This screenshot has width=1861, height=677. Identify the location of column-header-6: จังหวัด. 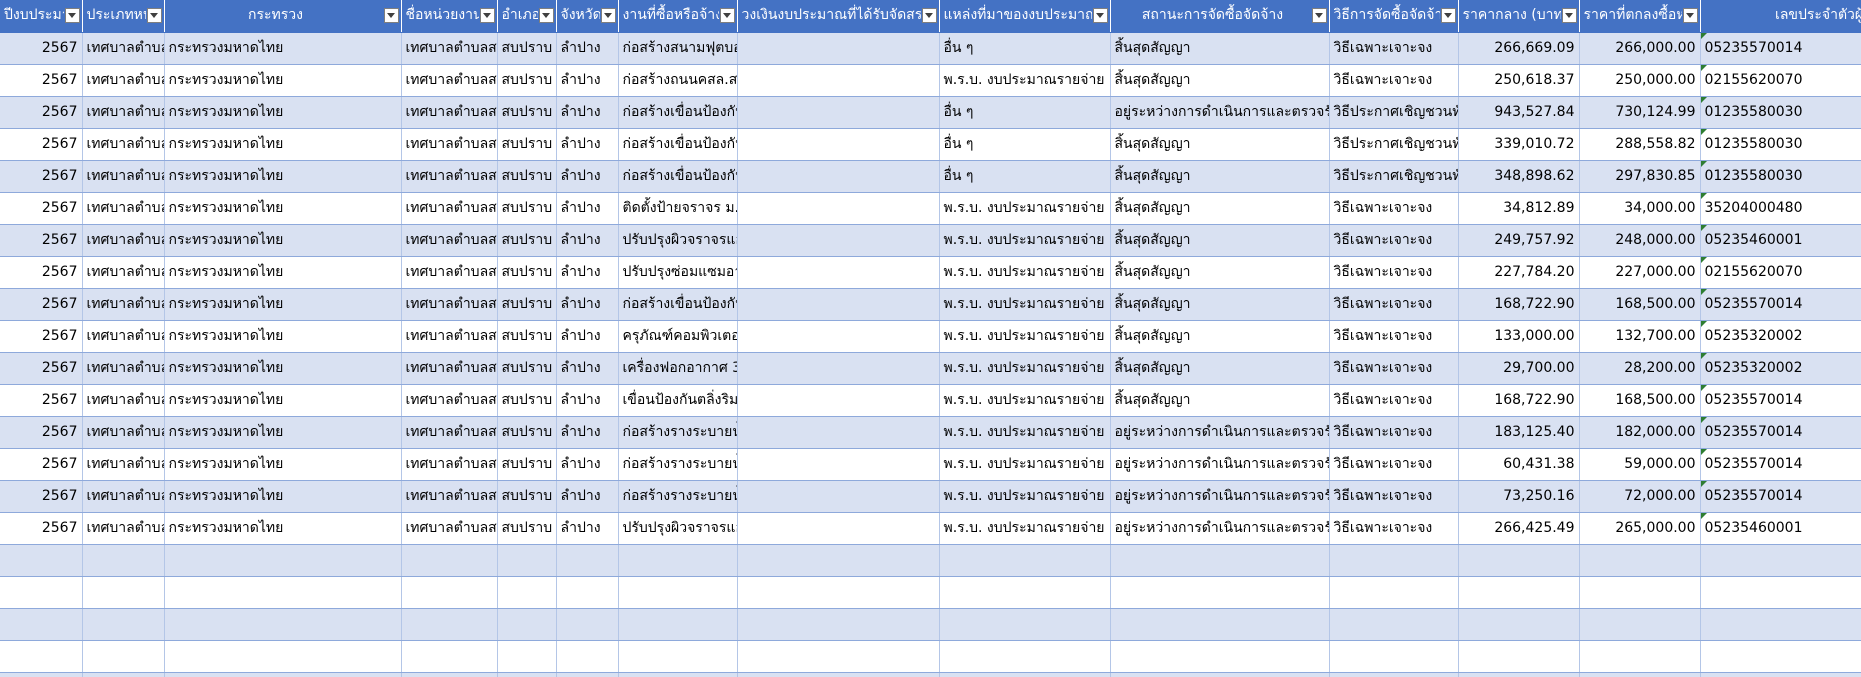
(587, 16).